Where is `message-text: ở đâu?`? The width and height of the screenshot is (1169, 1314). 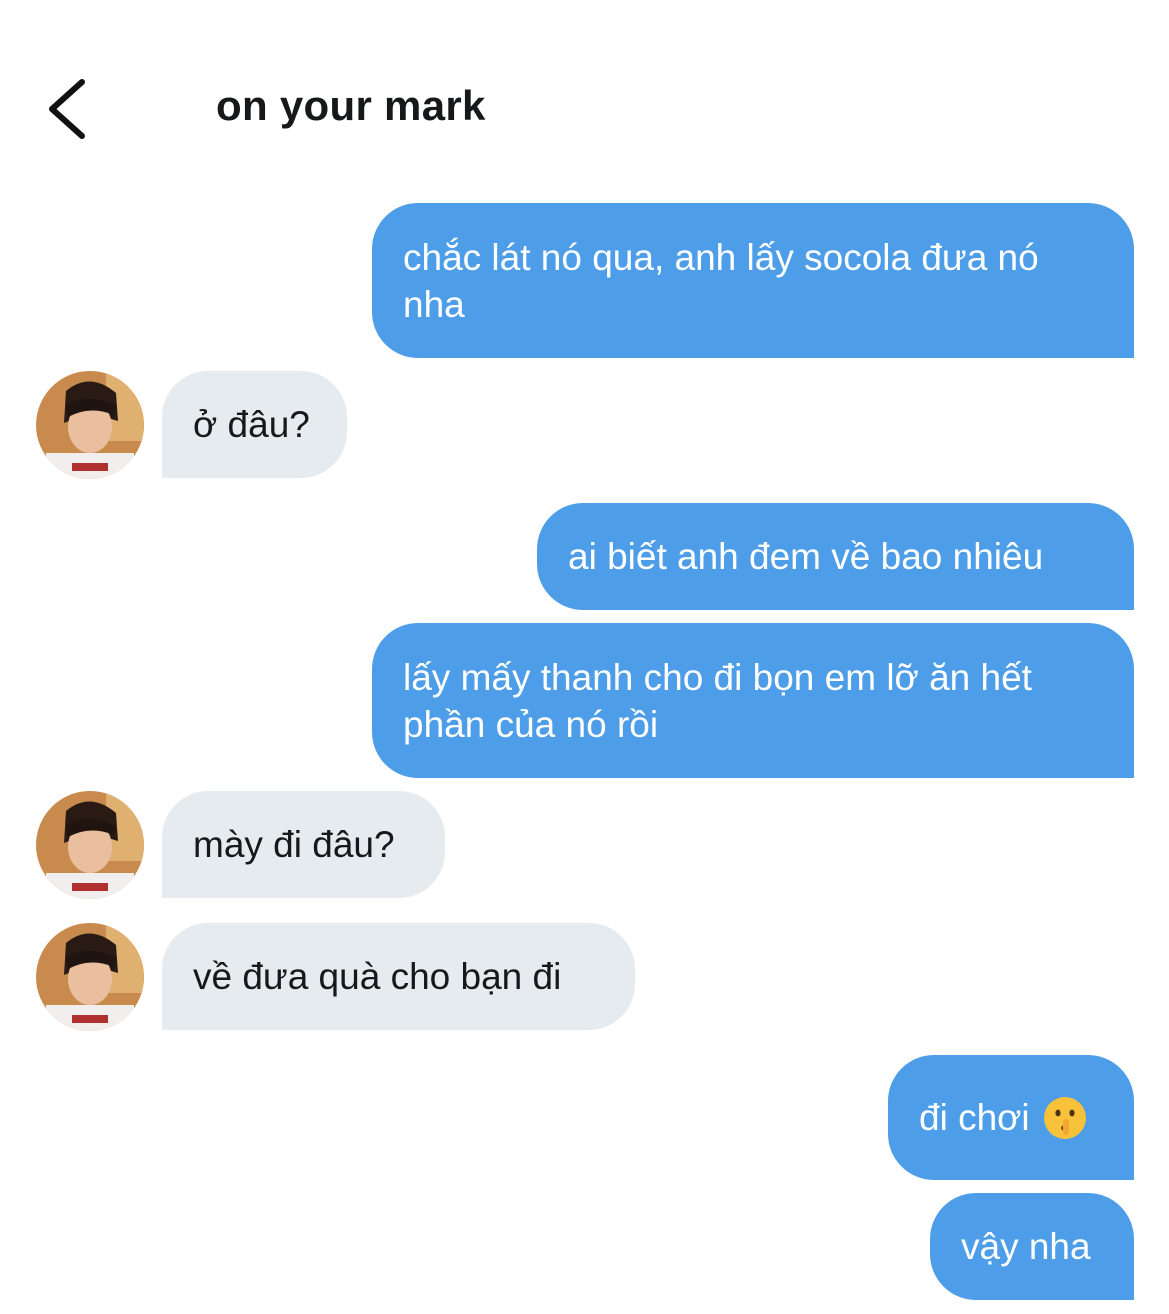 message-text: ở đâu? is located at coordinates (251, 424).